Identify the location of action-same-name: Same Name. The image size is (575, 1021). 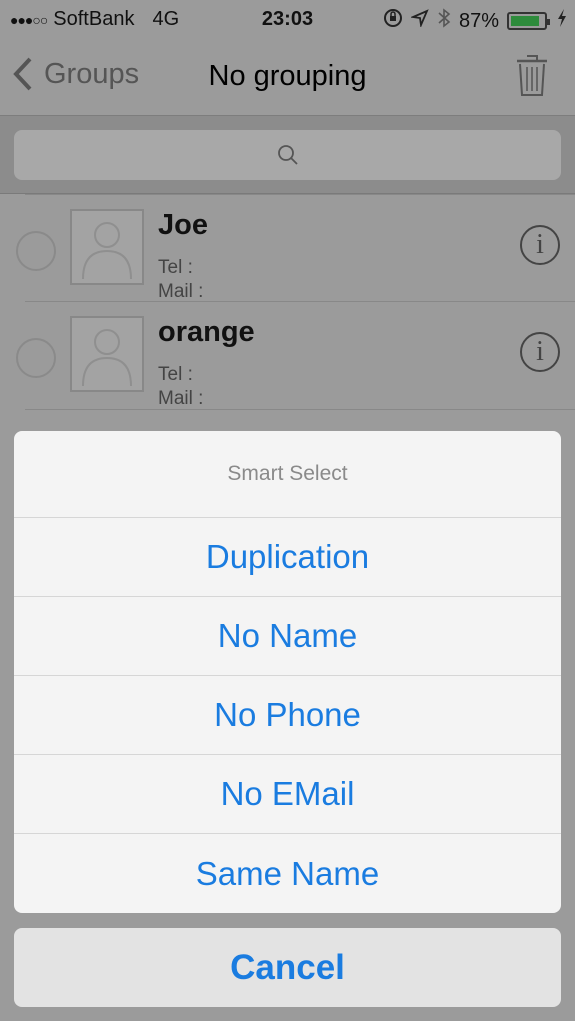
(287, 873).